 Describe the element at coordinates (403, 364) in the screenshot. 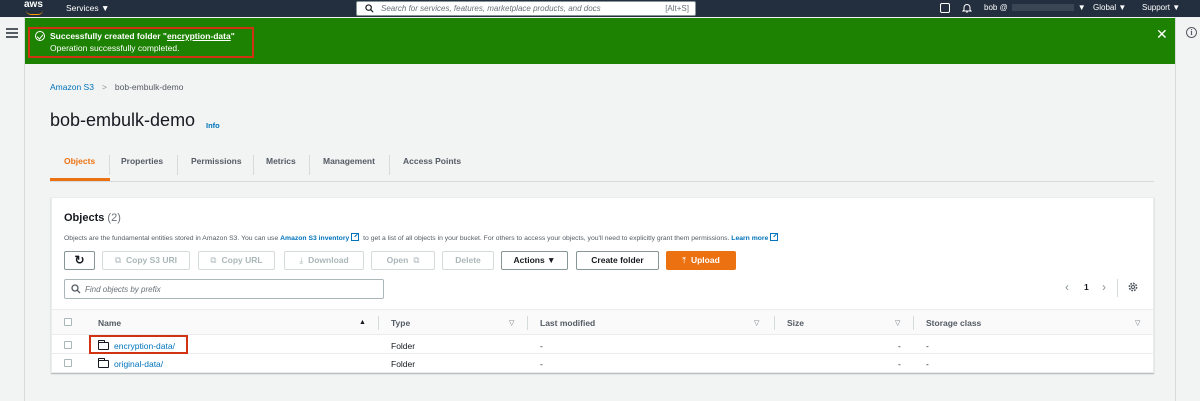

I see `object-type: Folder` at that location.